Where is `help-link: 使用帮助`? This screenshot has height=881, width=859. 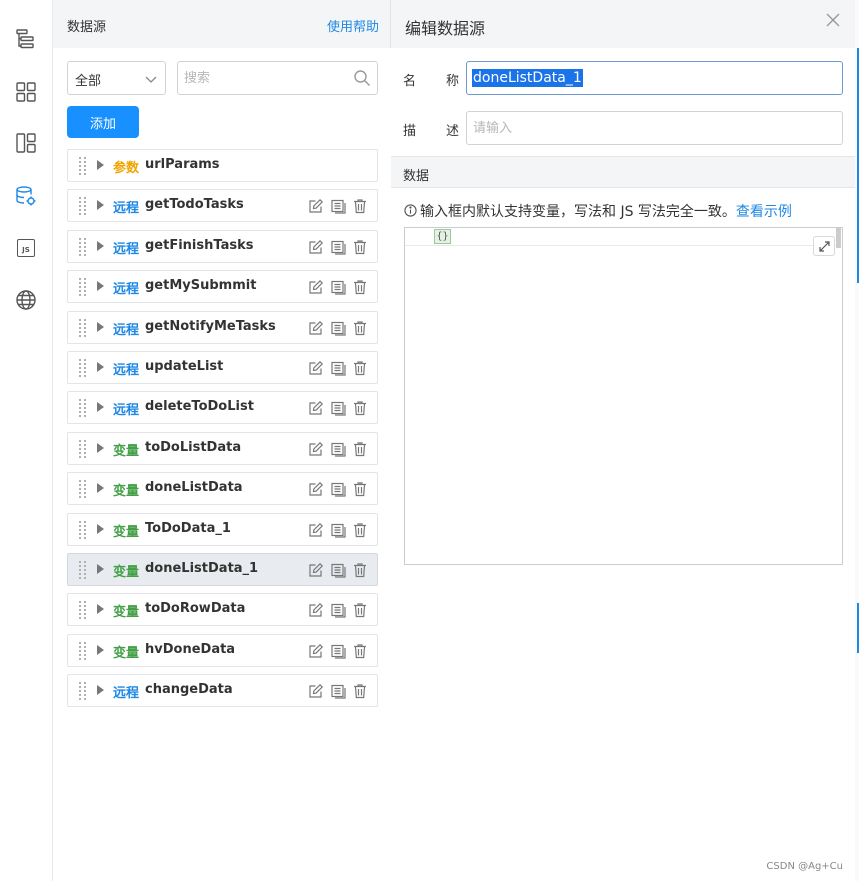 help-link: 使用帮助 is located at coordinates (353, 25).